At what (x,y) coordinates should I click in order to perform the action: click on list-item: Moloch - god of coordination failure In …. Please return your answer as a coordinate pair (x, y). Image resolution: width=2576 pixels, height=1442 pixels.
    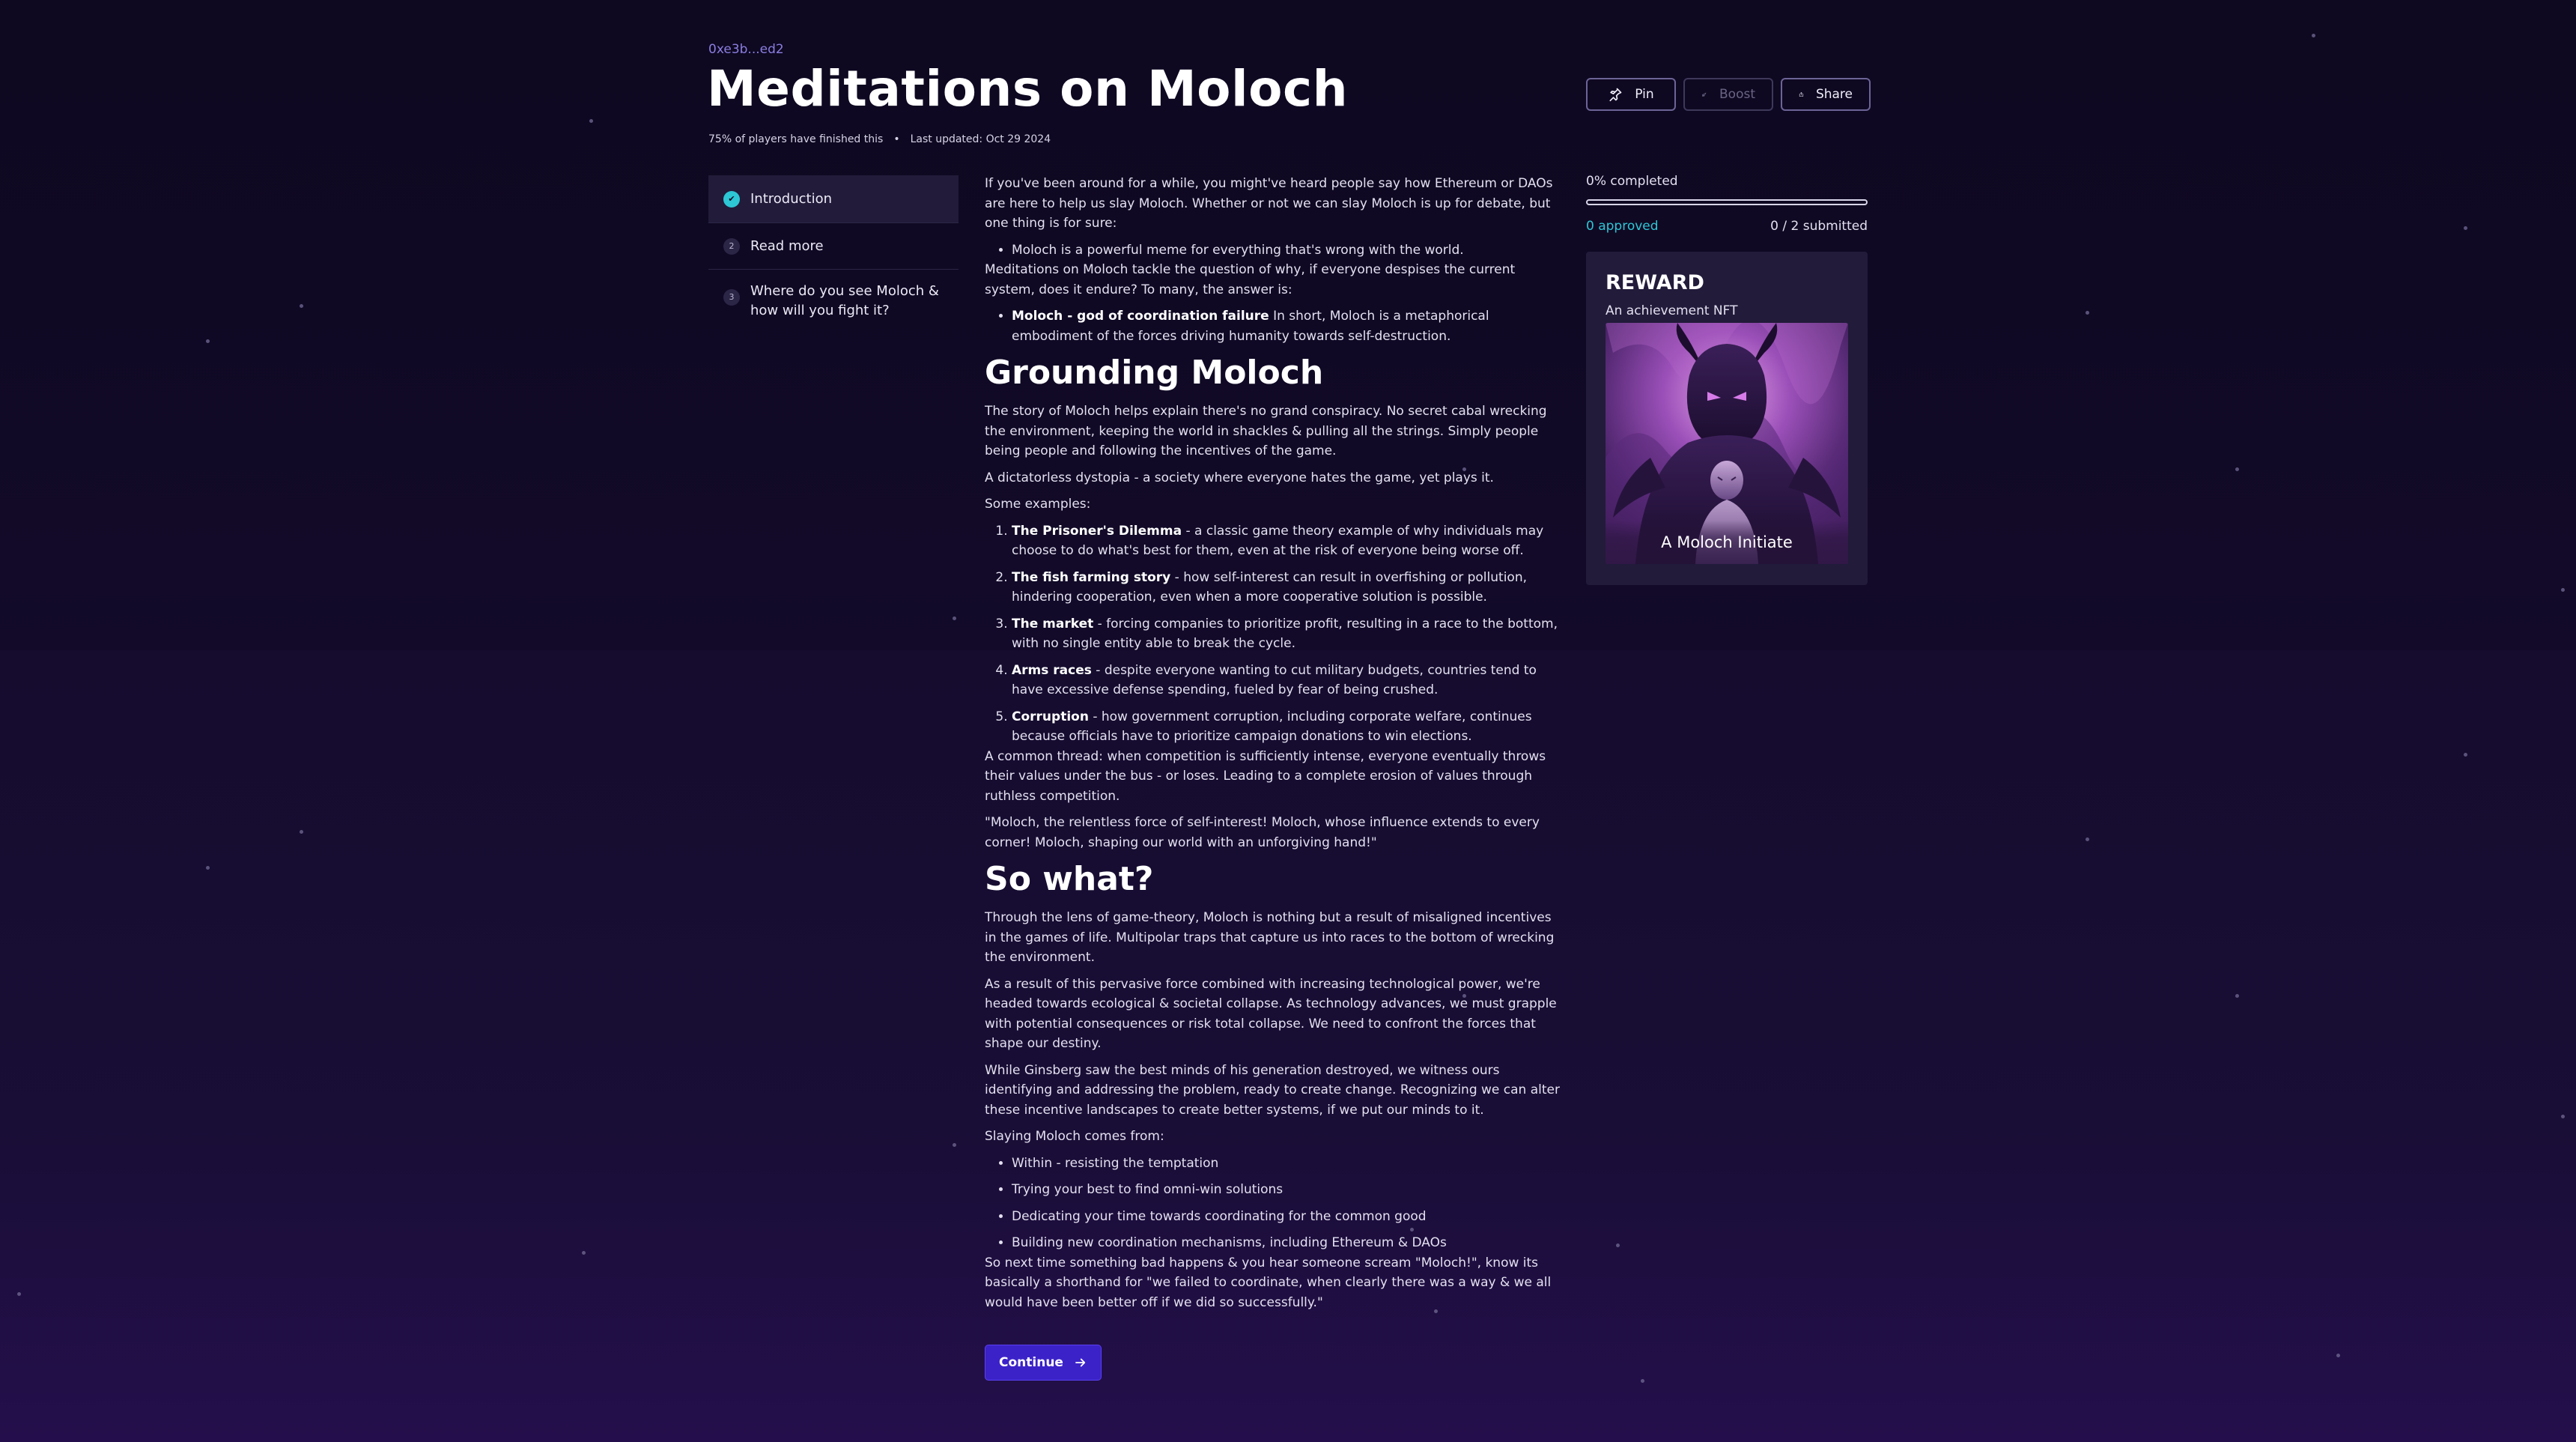
    Looking at the image, I should click on (1286, 326).